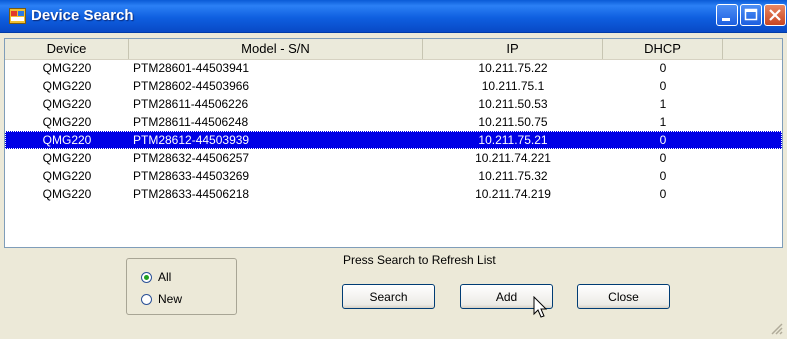  What do you see at coordinates (146, 277) in the screenshot?
I see `radio-all` at bounding box center [146, 277].